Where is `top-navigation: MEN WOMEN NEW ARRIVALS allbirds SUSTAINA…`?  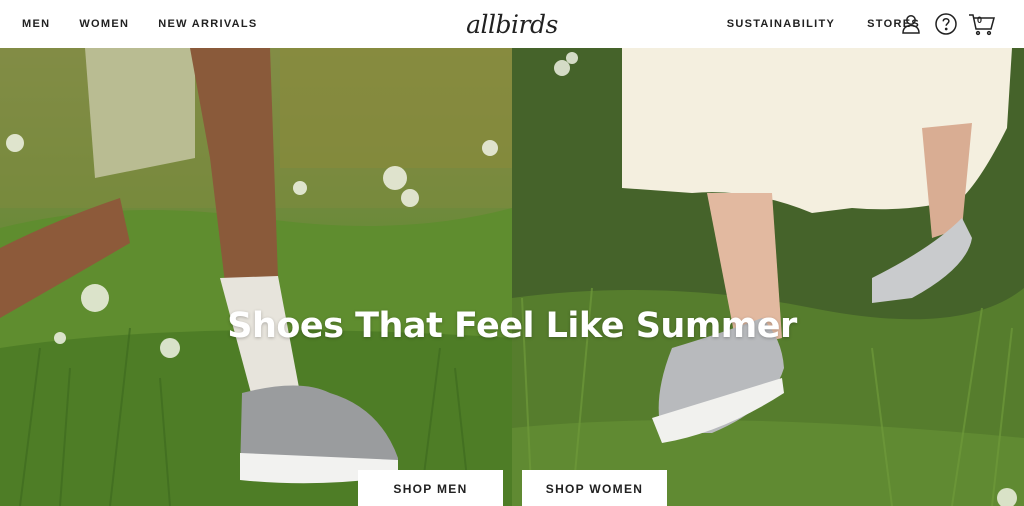
top-navigation: MEN WOMEN NEW ARRIVALS allbirds SUSTAINA… is located at coordinates (512, 24).